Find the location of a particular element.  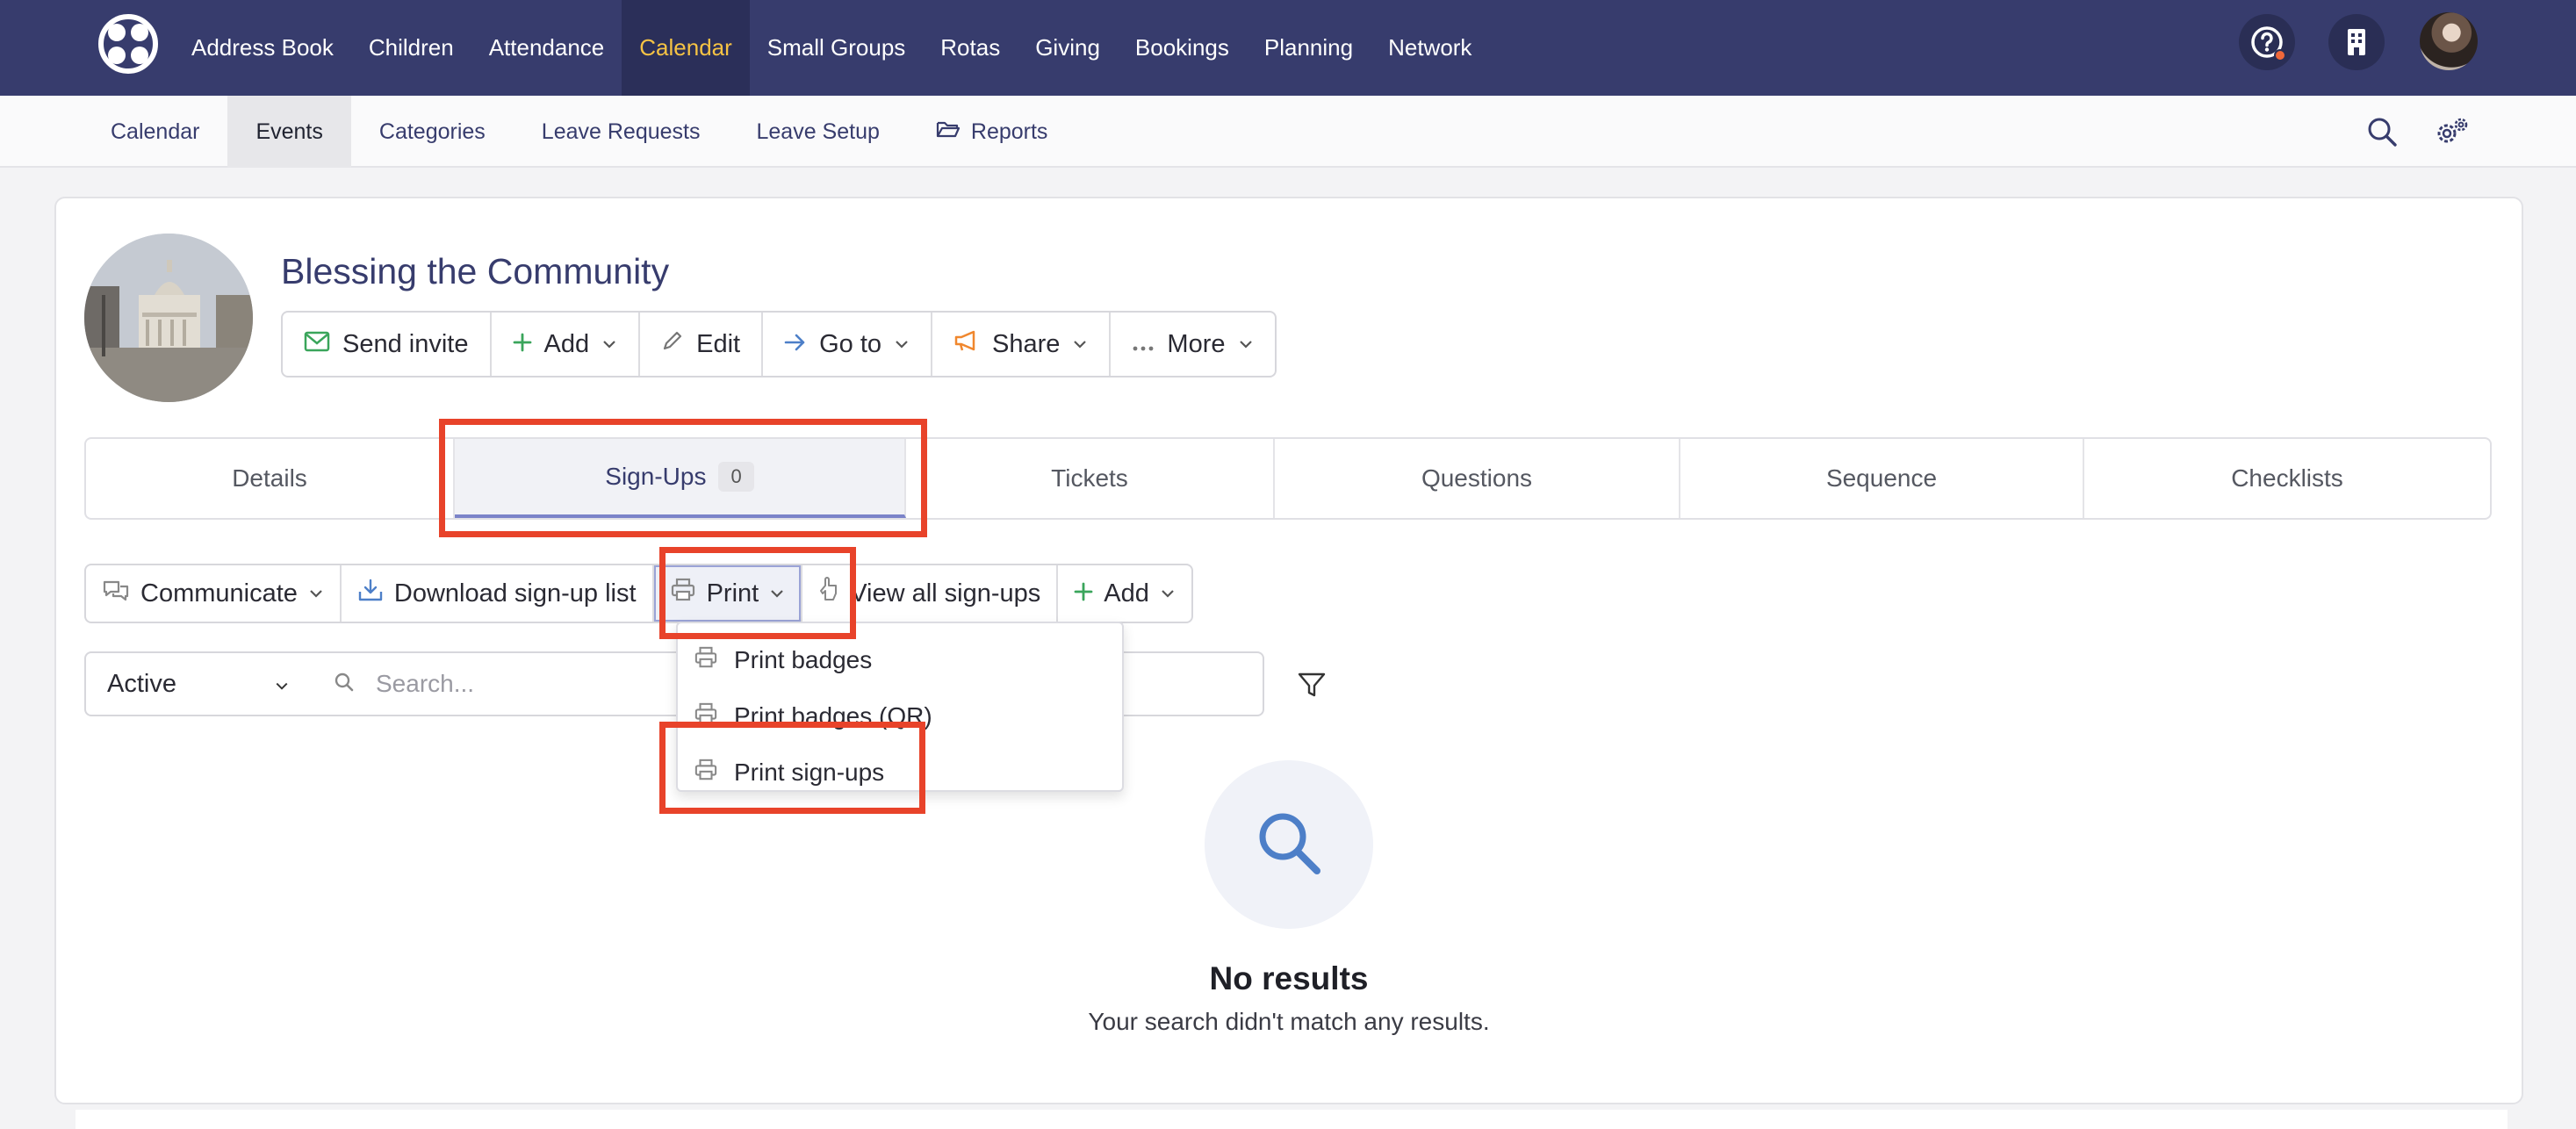

tab-label: Sign-Ups is located at coordinates (656, 476).